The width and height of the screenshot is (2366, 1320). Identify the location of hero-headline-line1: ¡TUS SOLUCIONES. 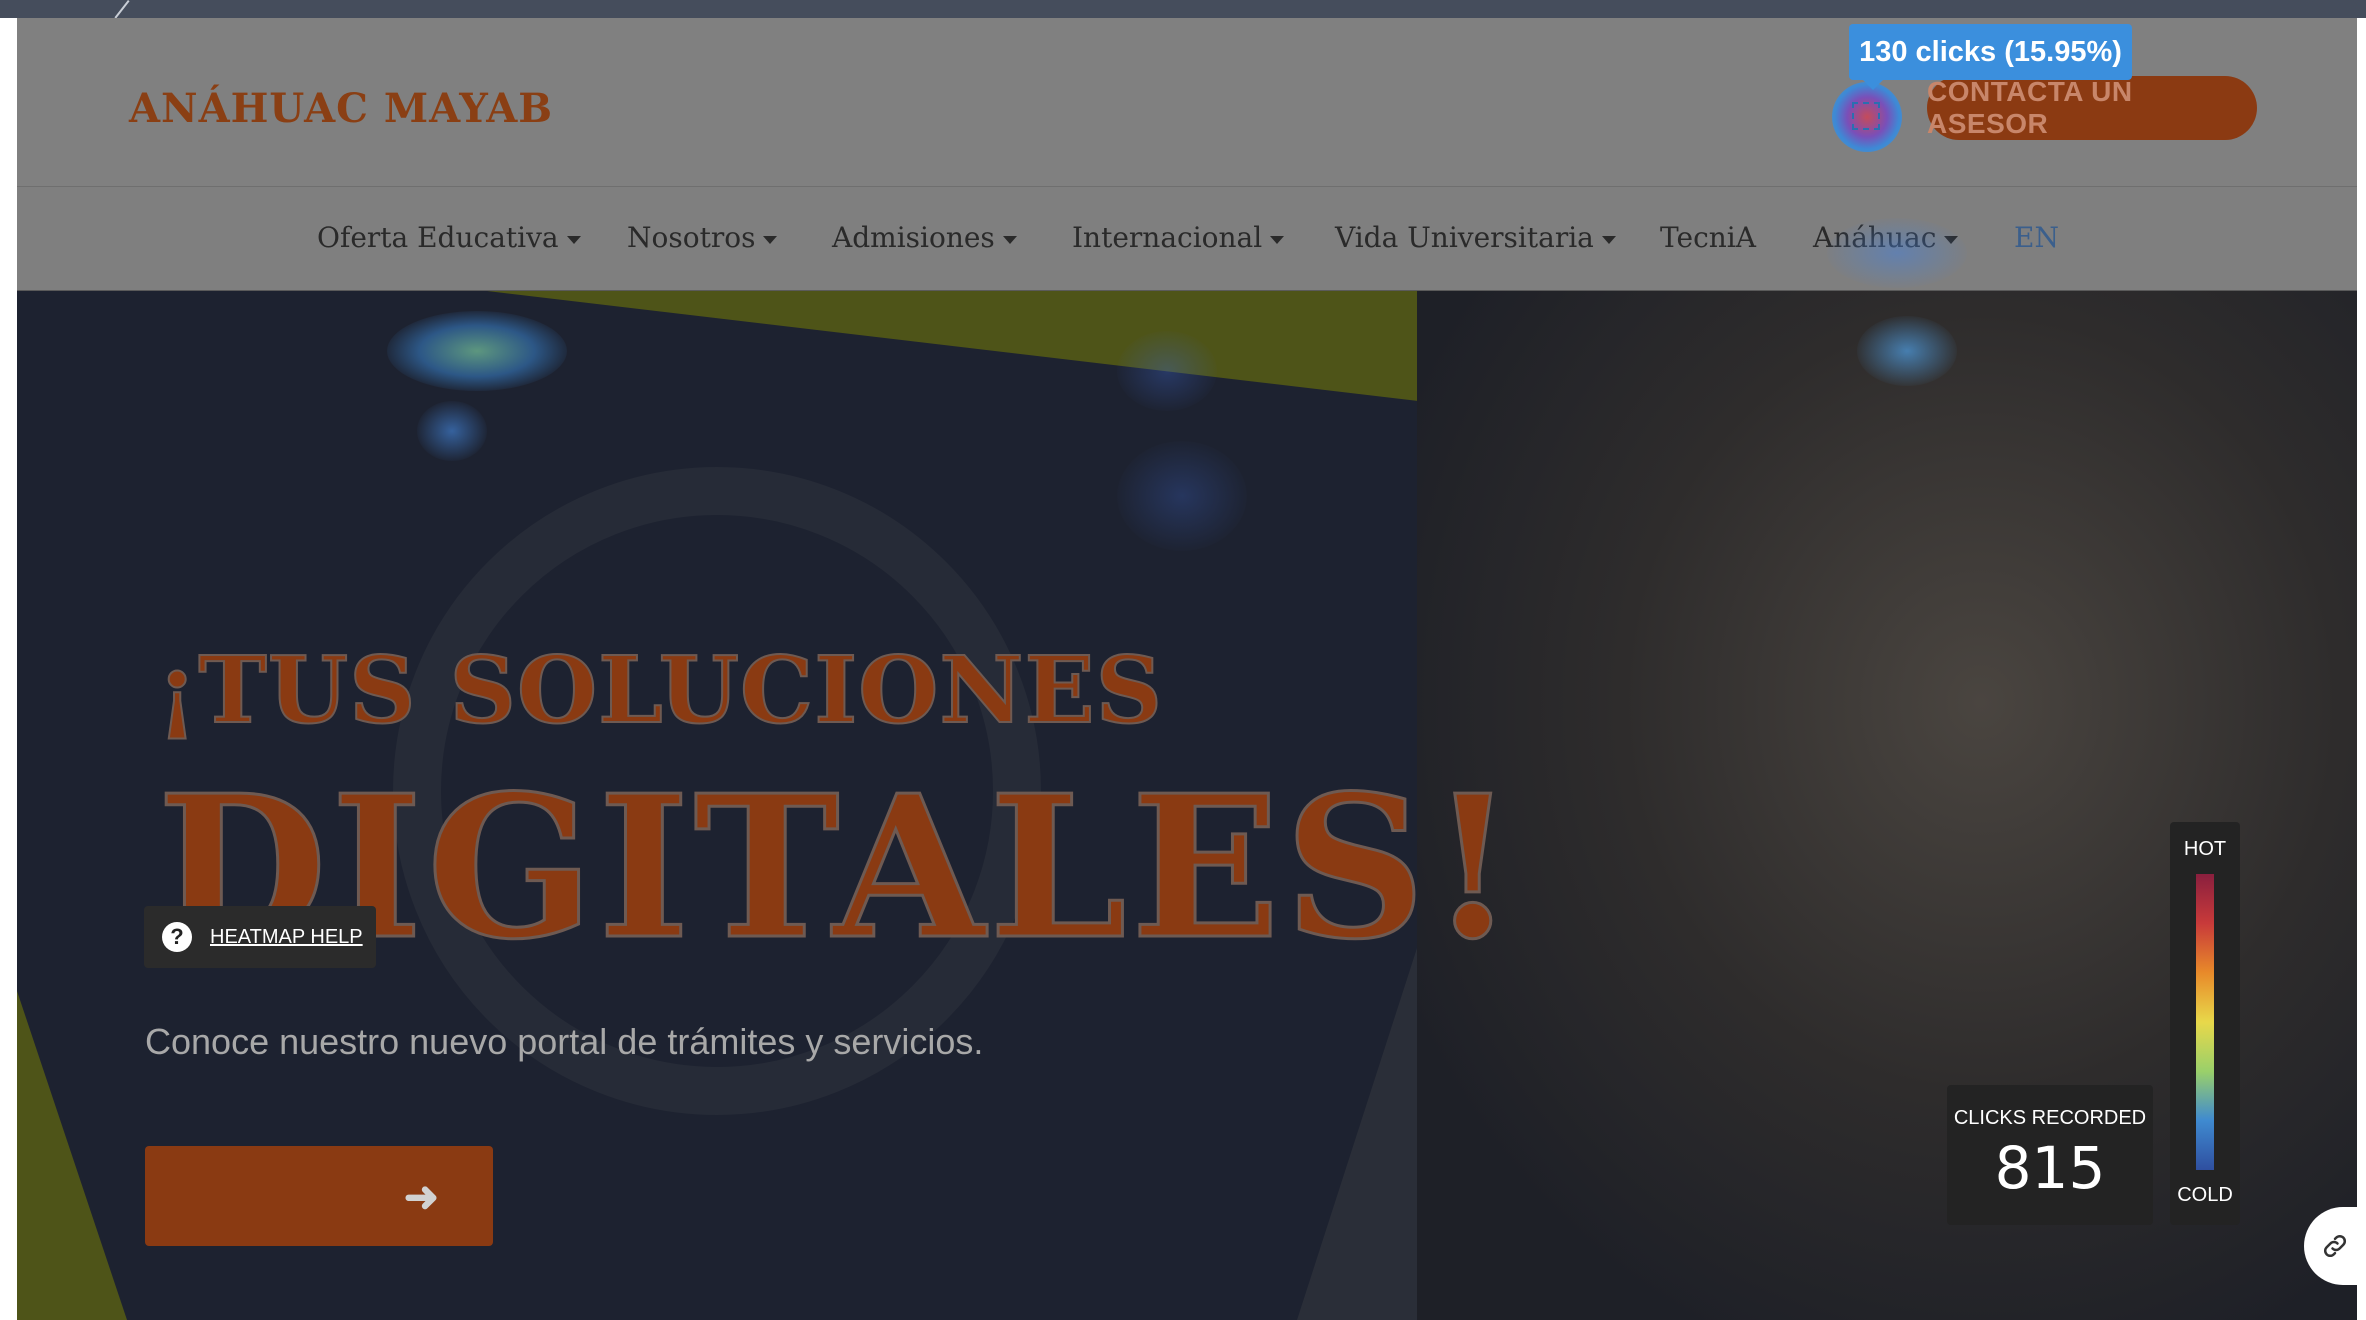
(660, 690).